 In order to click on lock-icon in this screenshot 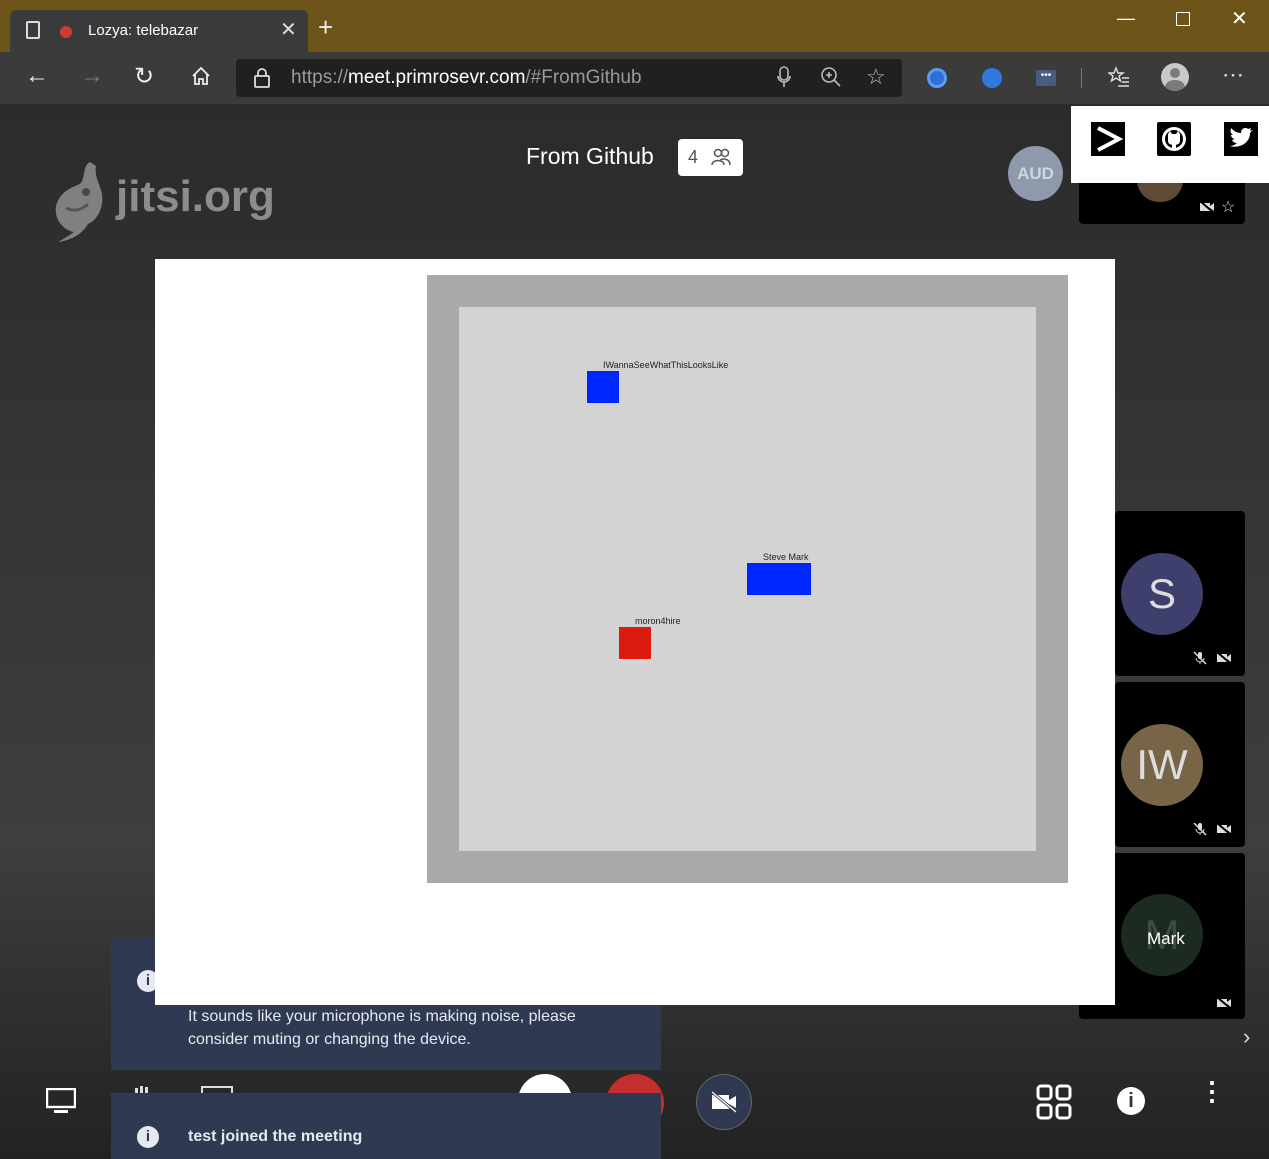, I will do `click(262, 80)`.